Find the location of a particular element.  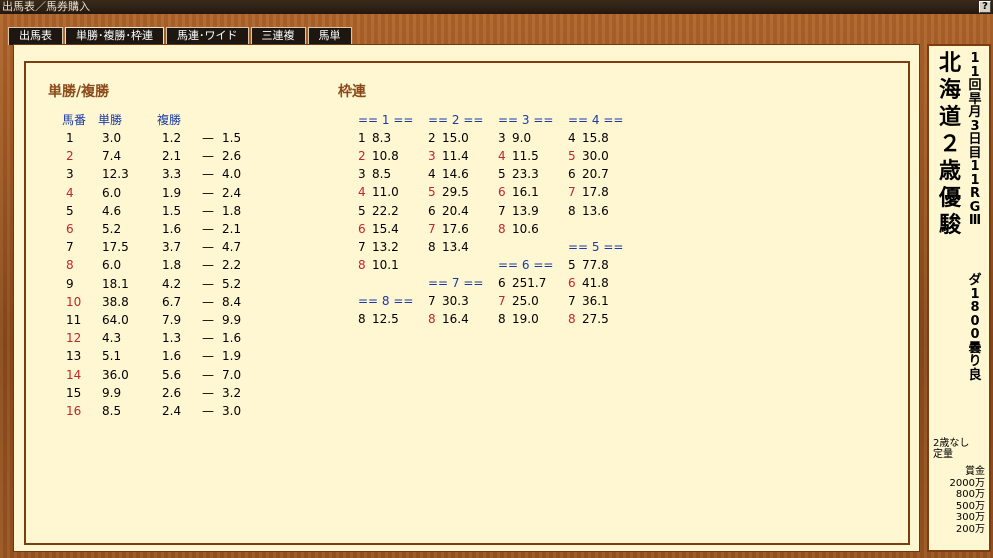

prize-list: 賞金 2000万 800万 500万 300万 200万 is located at coordinates (967, 500).